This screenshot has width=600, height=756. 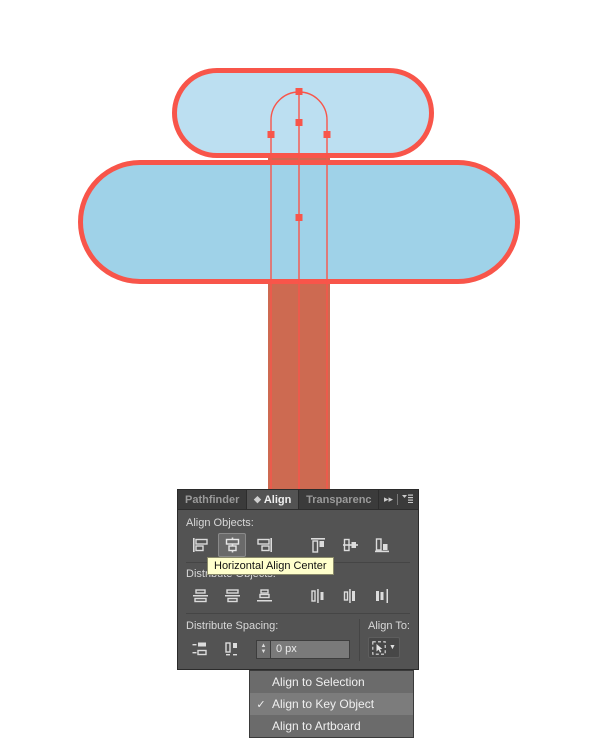 What do you see at coordinates (232, 596) in the screenshot?
I see `vertical-distribute-center-button` at bounding box center [232, 596].